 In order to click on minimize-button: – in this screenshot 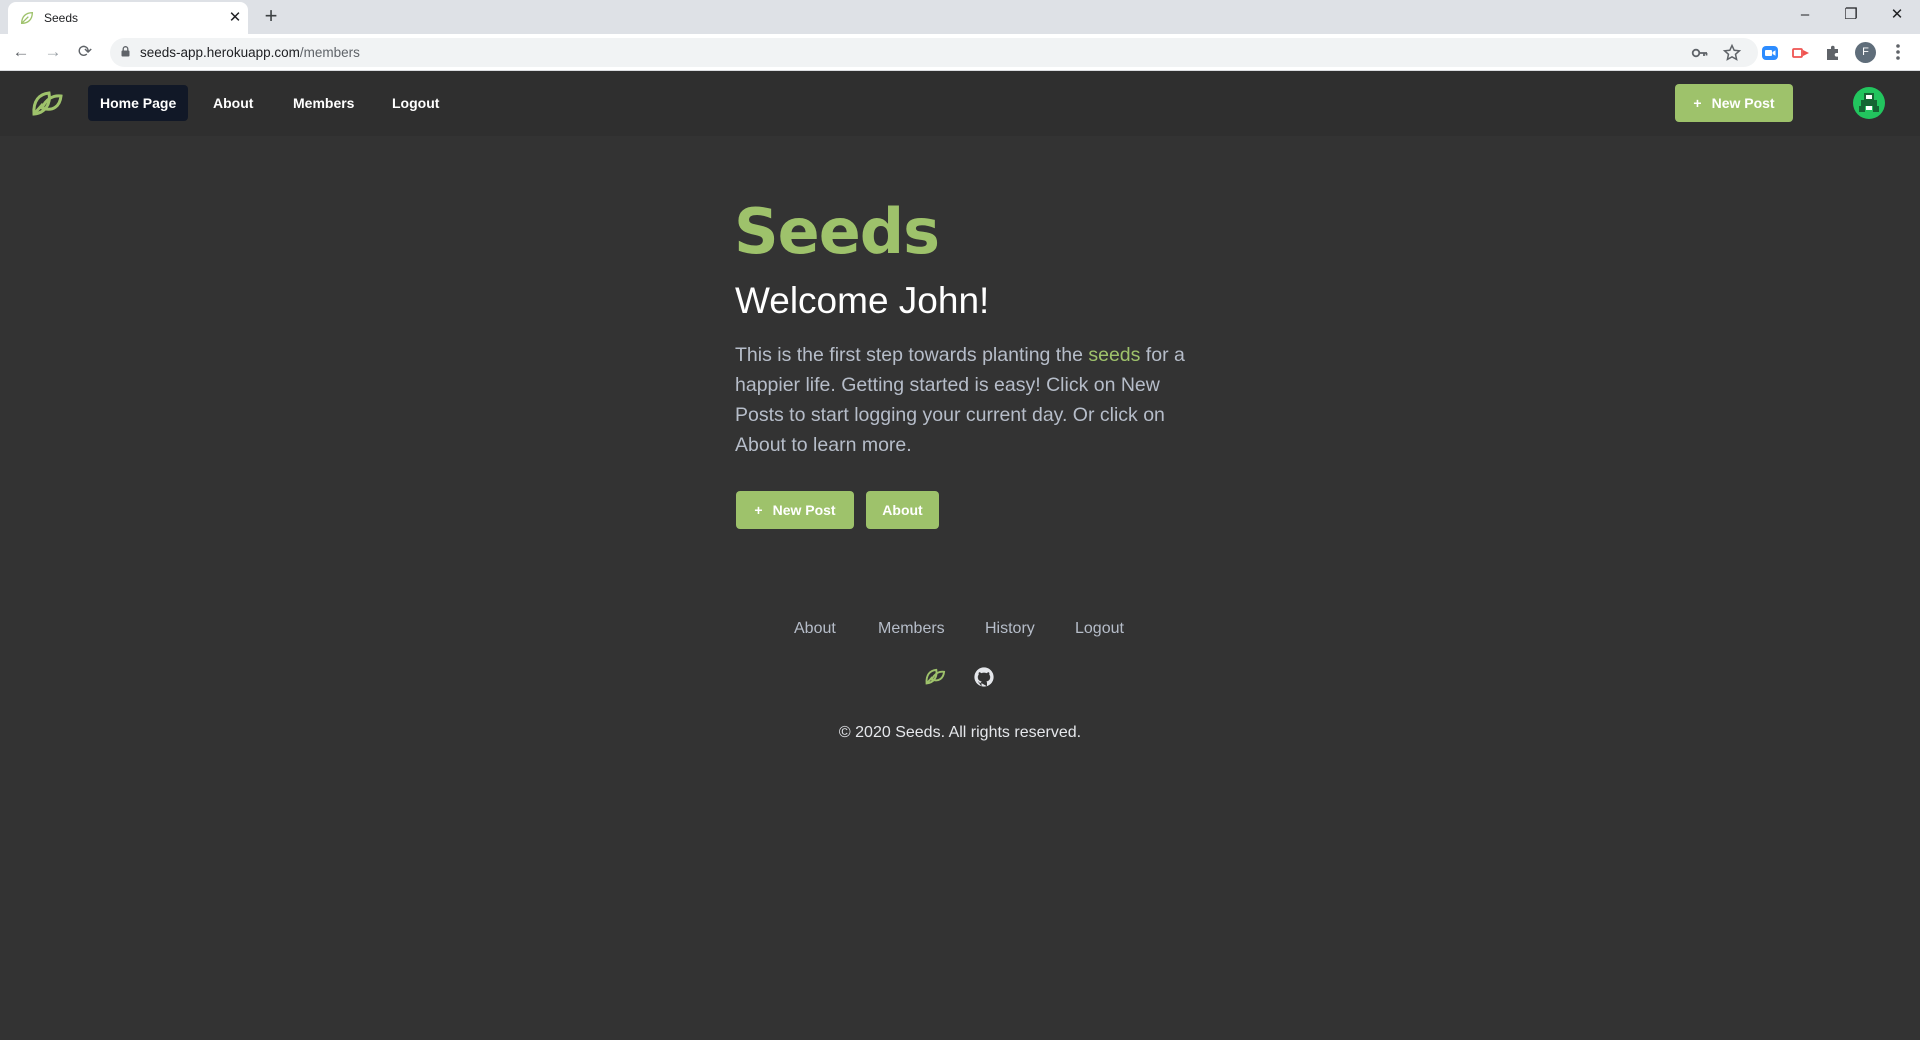, I will do `click(1805, 15)`.